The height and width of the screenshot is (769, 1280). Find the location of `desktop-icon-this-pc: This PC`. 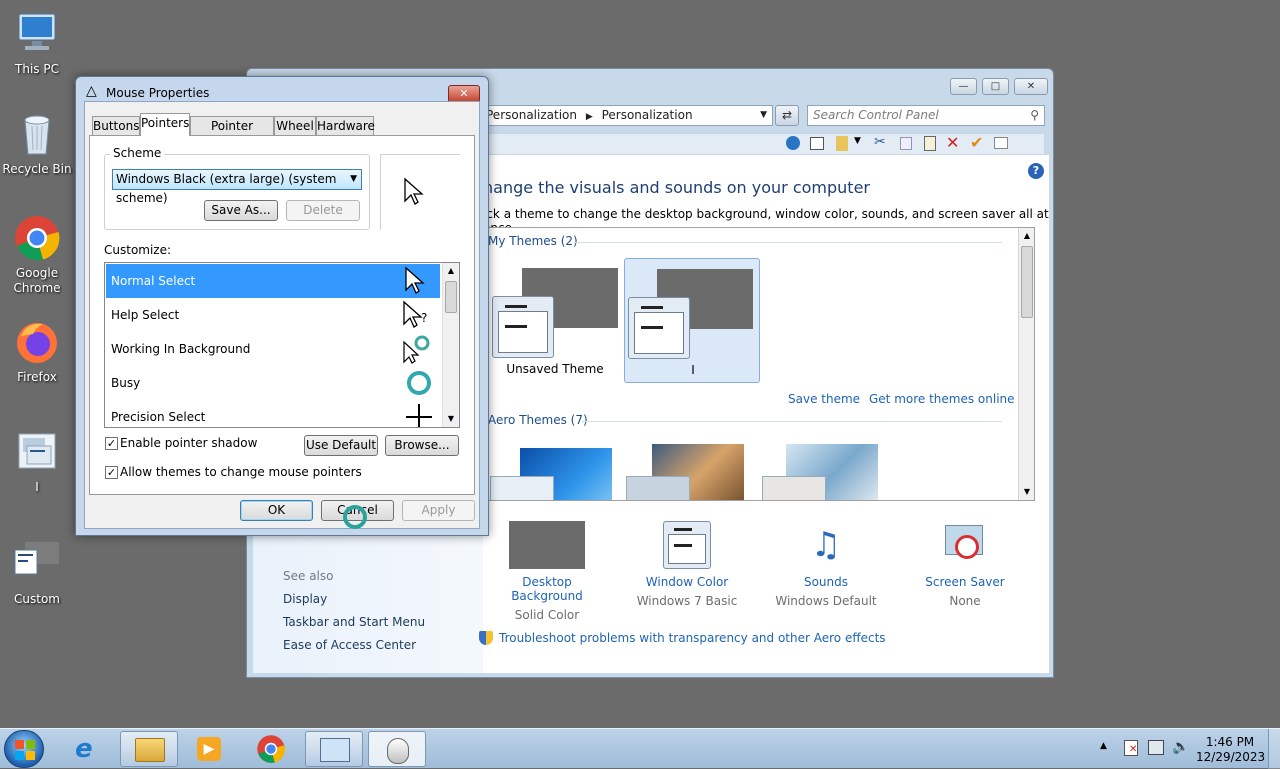

desktop-icon-this-pc: This PC is located at coordinates (37, 43).